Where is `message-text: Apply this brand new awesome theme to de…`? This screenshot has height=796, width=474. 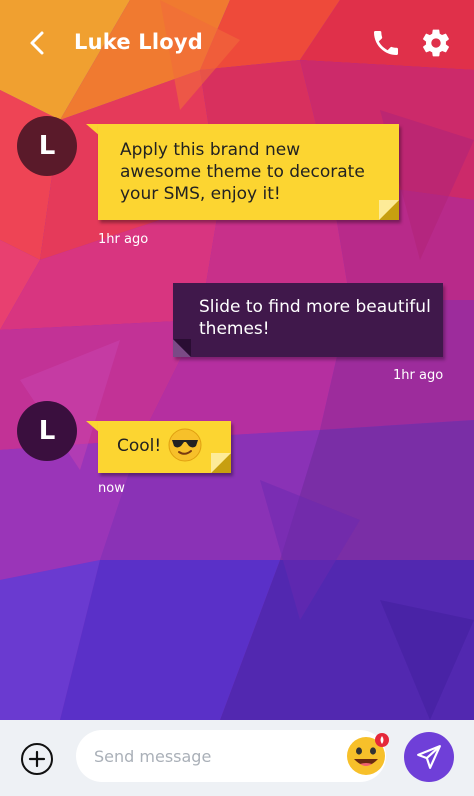
message-text: Apply this brand new awesome theme to de… is located at coordinates (242, 172).